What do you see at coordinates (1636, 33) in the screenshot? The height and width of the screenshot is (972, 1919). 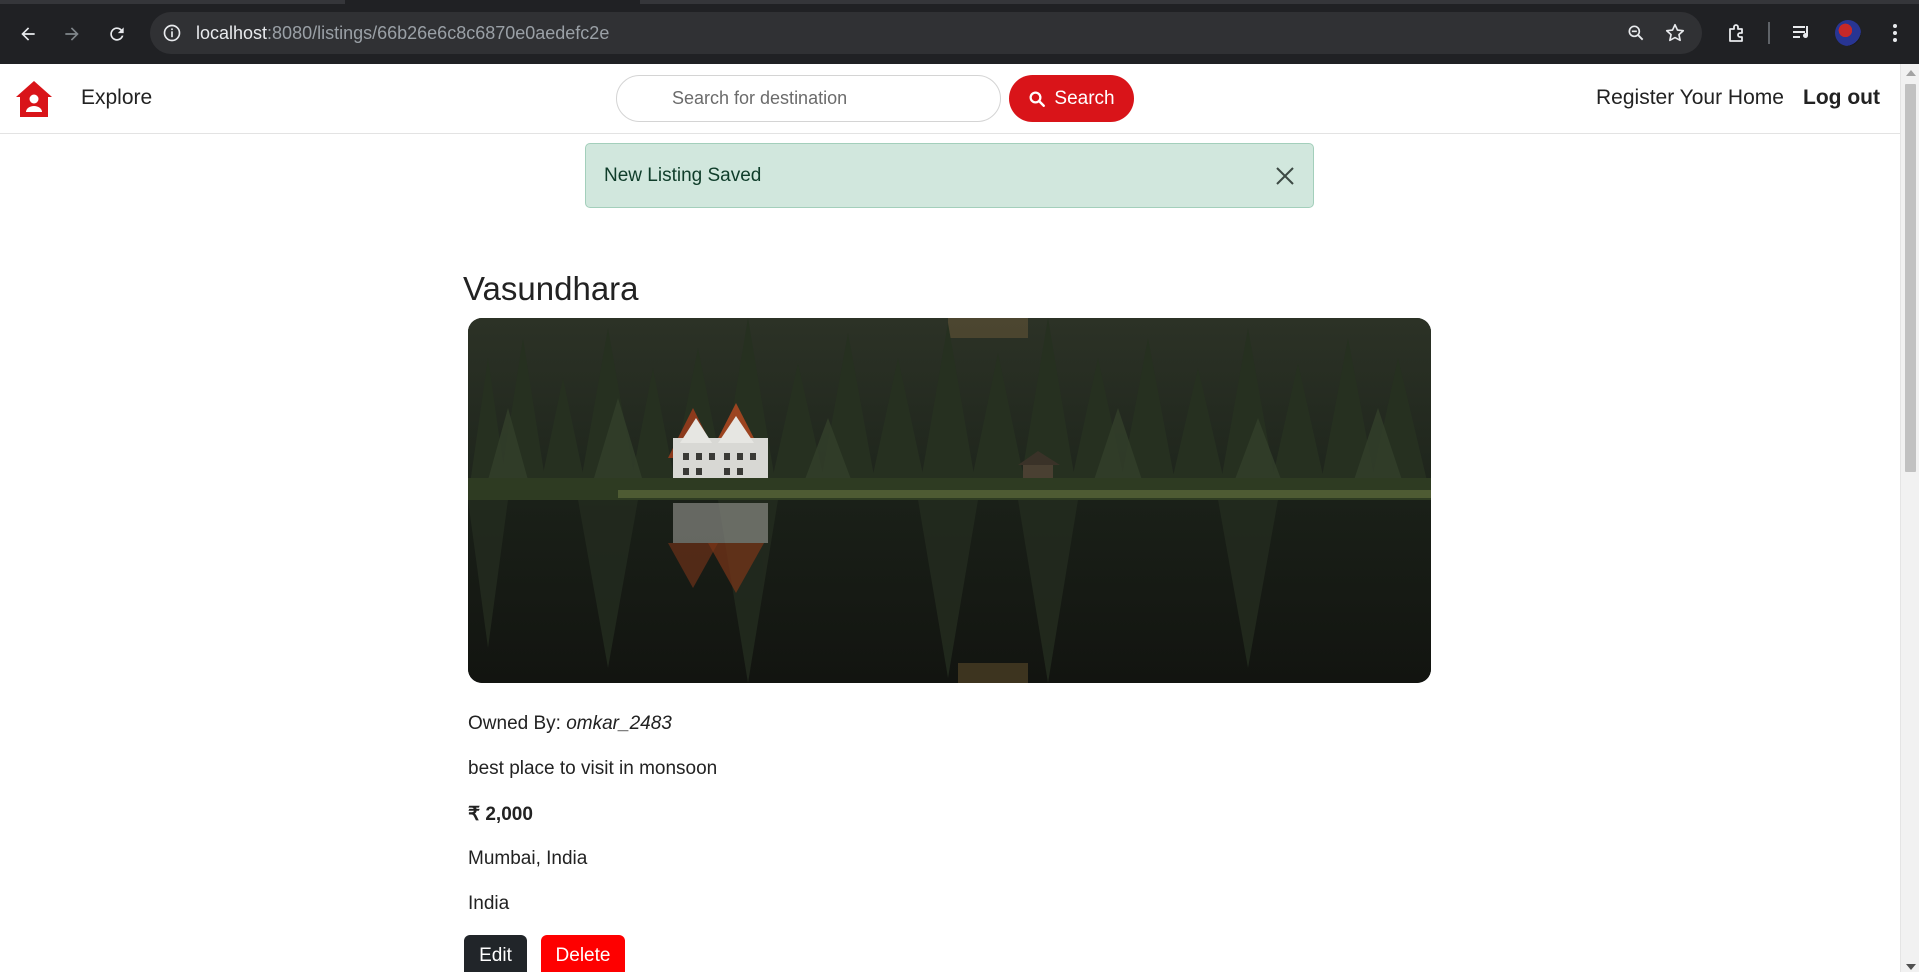 I see `zoom-icon` at bounding box center [1636, 33].